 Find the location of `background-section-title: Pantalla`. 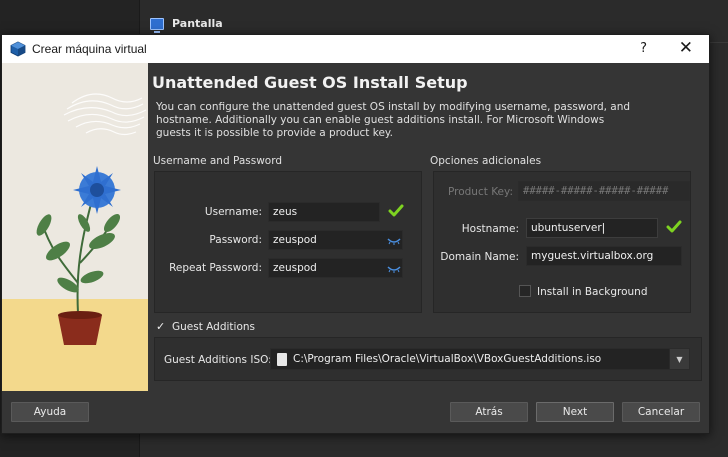

background-section-title: Pantalla is located at coordinates (197, 23).